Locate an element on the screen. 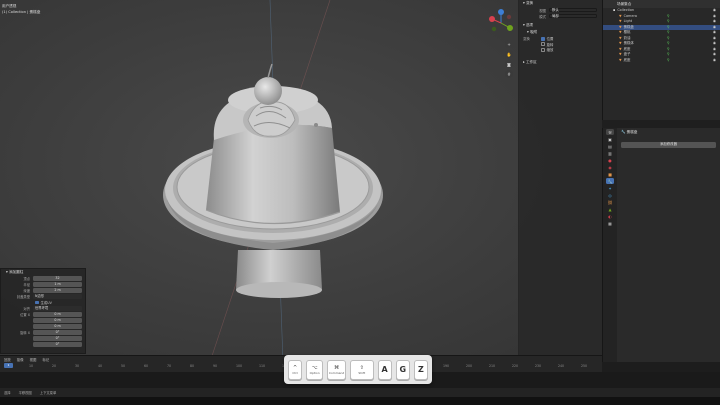  generate-uv-label: 生成UV is located at coordinates (46, 303).